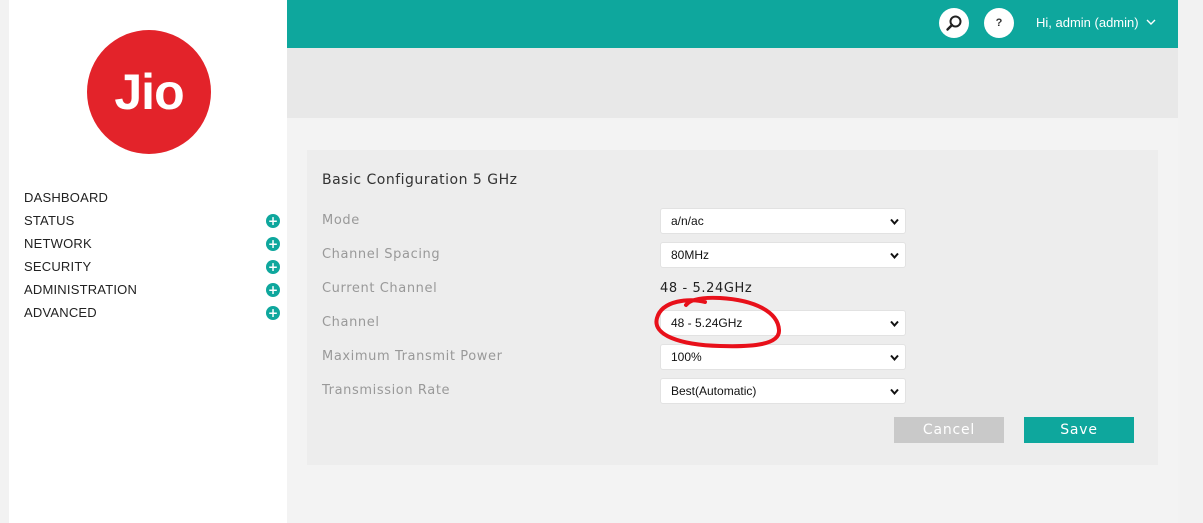 This screenshot has height=523, width=1203. Describe the element at coordinates (706, 288) in the screenshot. I see `current-channel-value: 48 - 5.24GHz` at that location.